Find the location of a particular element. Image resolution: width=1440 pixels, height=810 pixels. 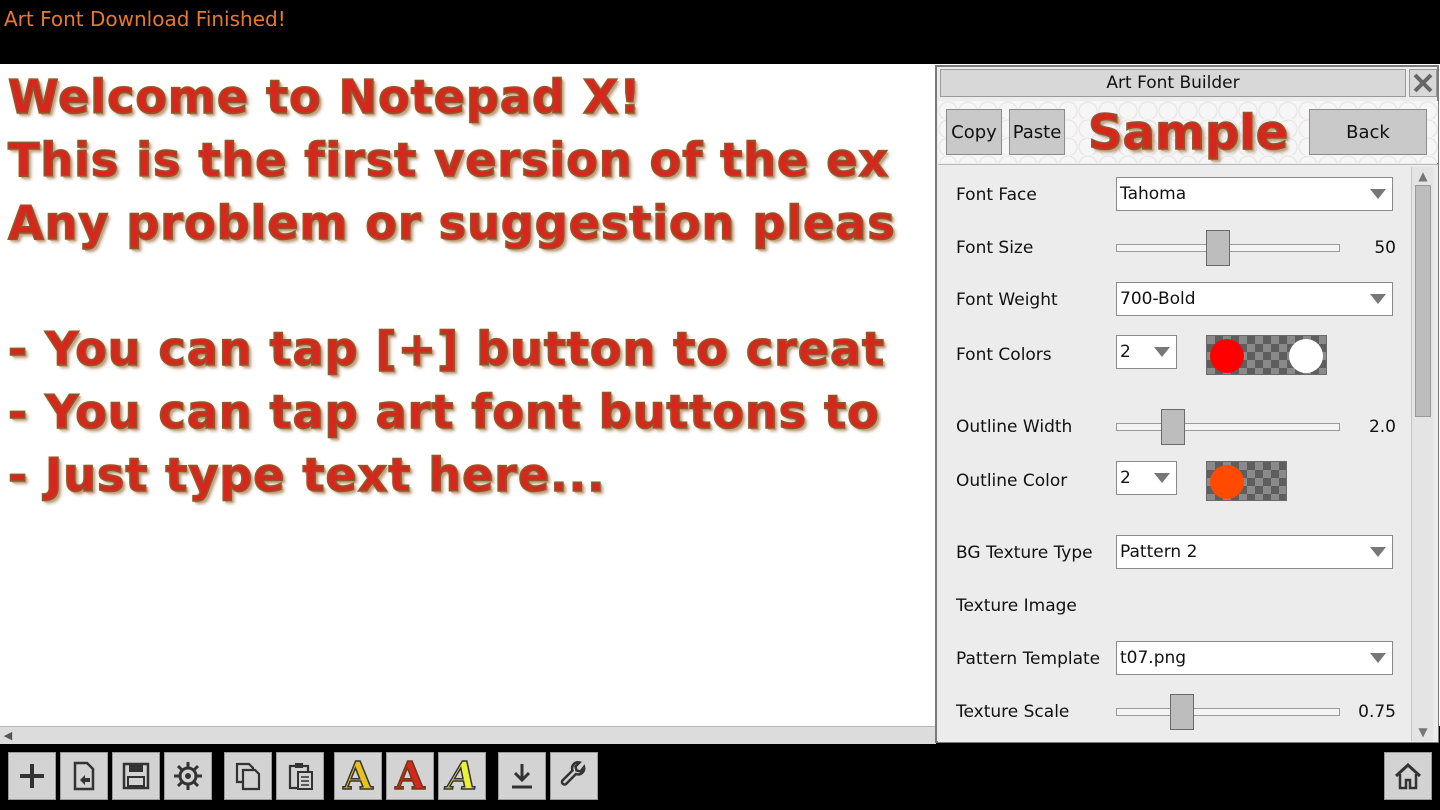

outline-color-swatches is located at coordinates (1246, 481).